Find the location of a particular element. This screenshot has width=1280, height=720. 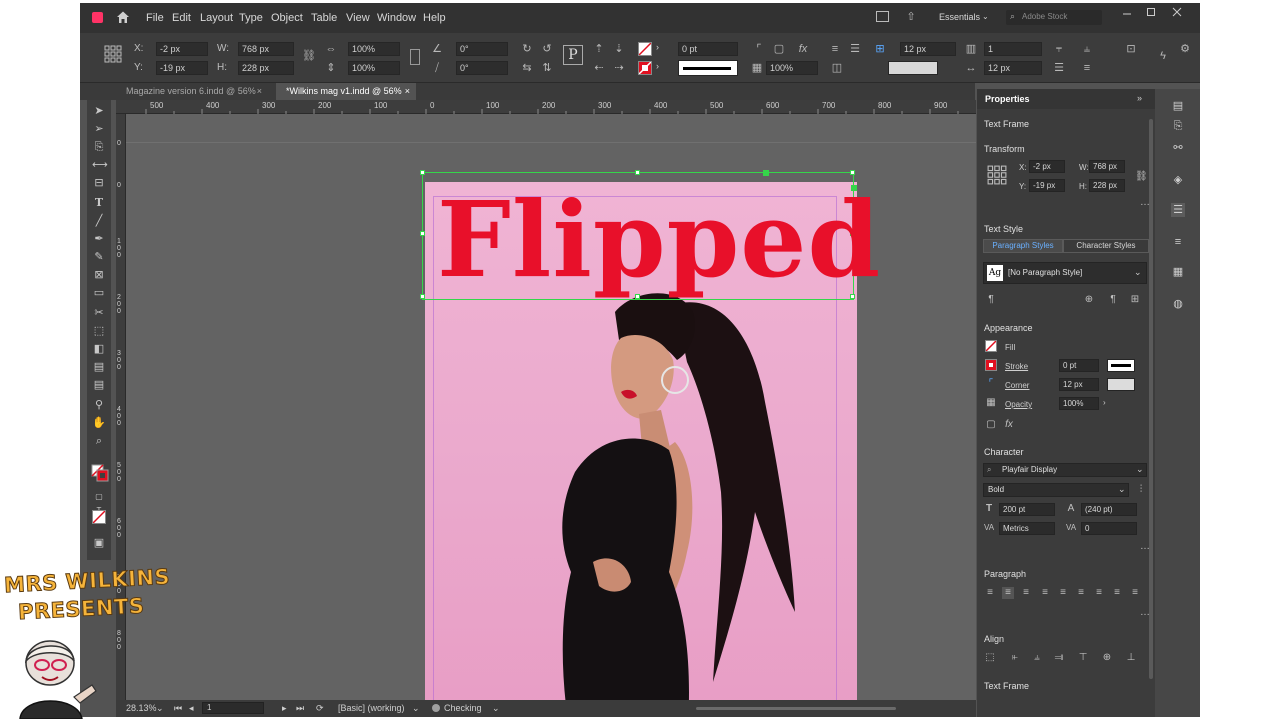

menu-view: View is located at coordinates (358, 18).